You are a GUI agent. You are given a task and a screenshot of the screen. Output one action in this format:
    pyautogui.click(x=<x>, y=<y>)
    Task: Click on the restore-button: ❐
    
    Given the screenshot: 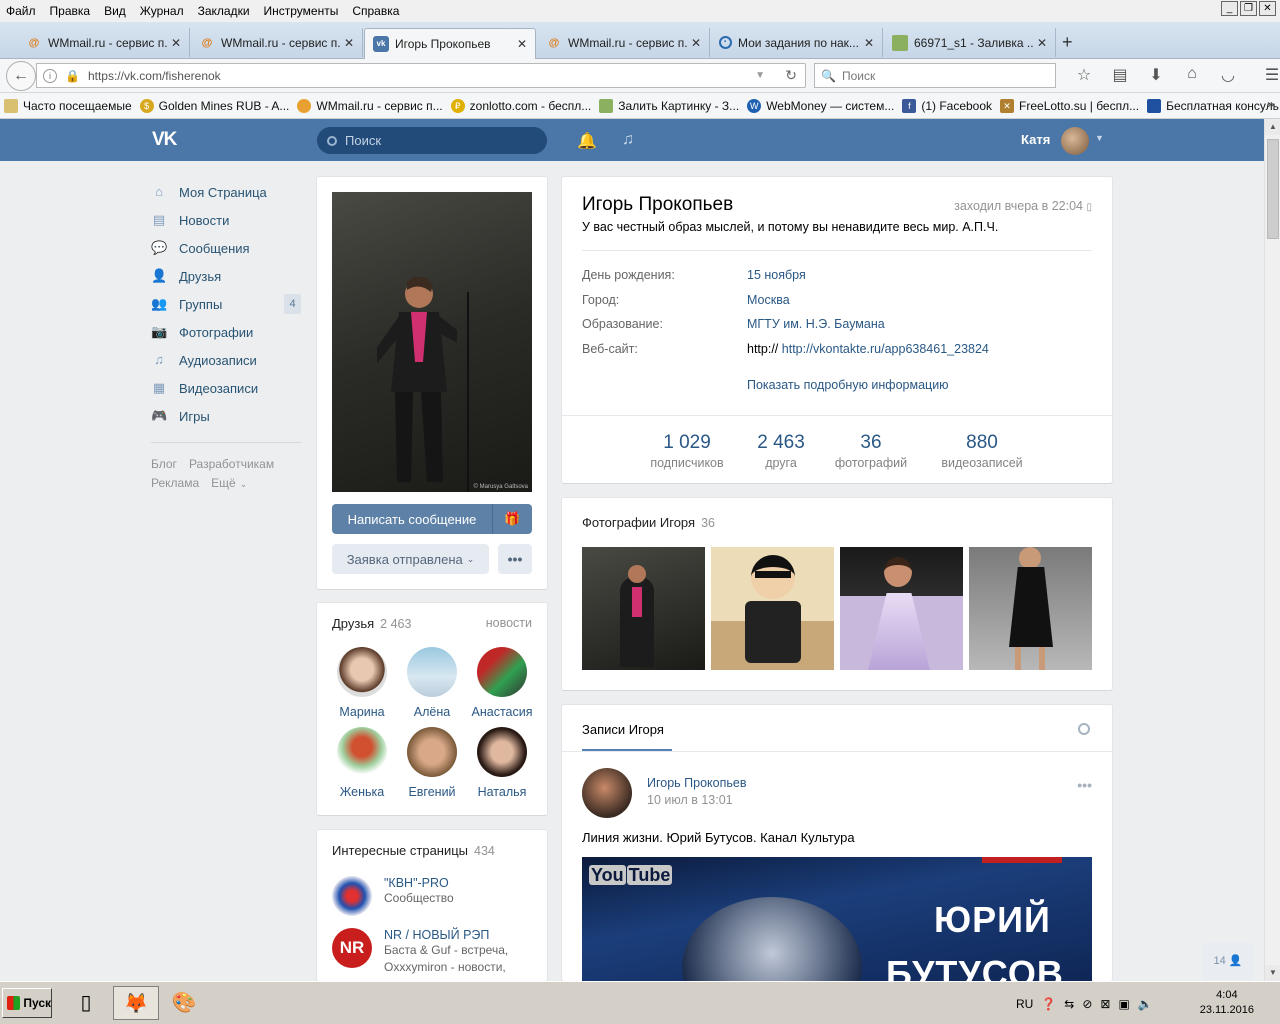 What is the action you would take?
    pyautogui.click(x=1248, y=8)
    